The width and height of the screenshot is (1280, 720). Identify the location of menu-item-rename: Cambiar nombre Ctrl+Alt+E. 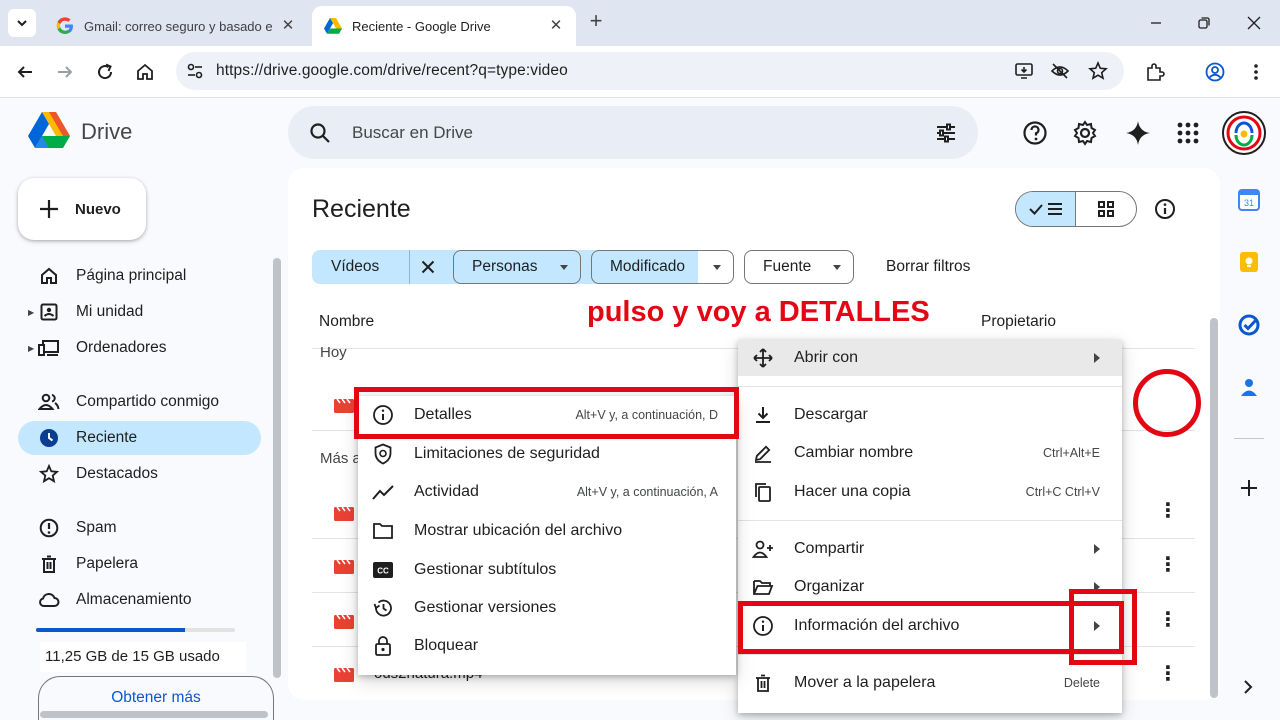
(930, 453).